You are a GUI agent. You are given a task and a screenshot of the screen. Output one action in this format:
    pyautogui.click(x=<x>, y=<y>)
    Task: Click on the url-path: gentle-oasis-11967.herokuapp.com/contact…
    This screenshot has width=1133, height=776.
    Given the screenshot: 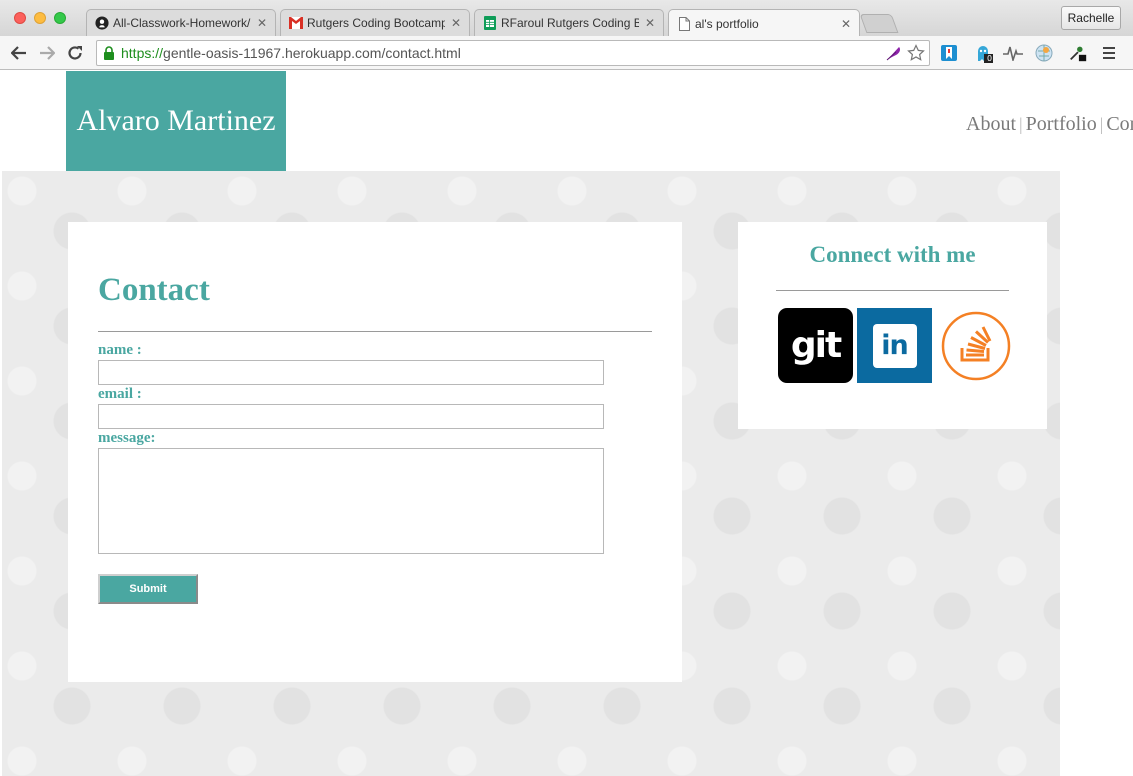 What is the action you would take?
    pyautogui.click(x=312, y=53)
    